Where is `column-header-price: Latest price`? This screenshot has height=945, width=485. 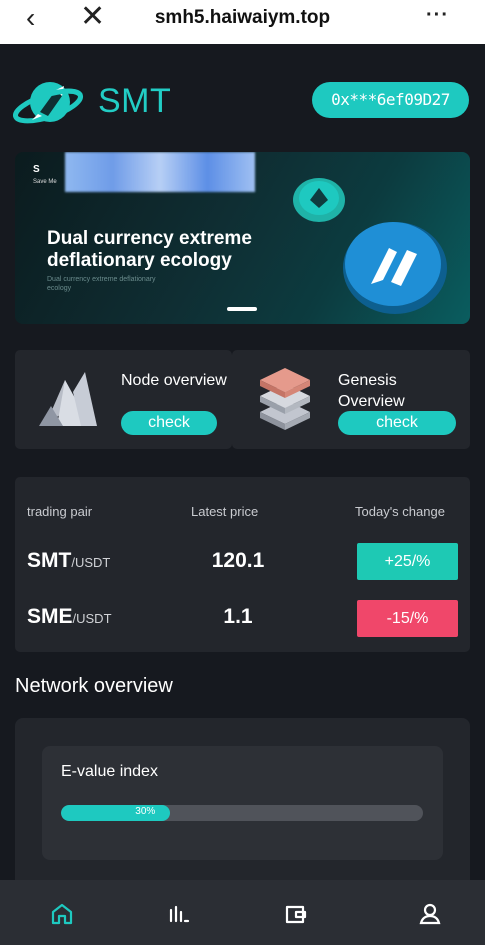 column-header-price: Latest price is located at coordinates (225, 511).